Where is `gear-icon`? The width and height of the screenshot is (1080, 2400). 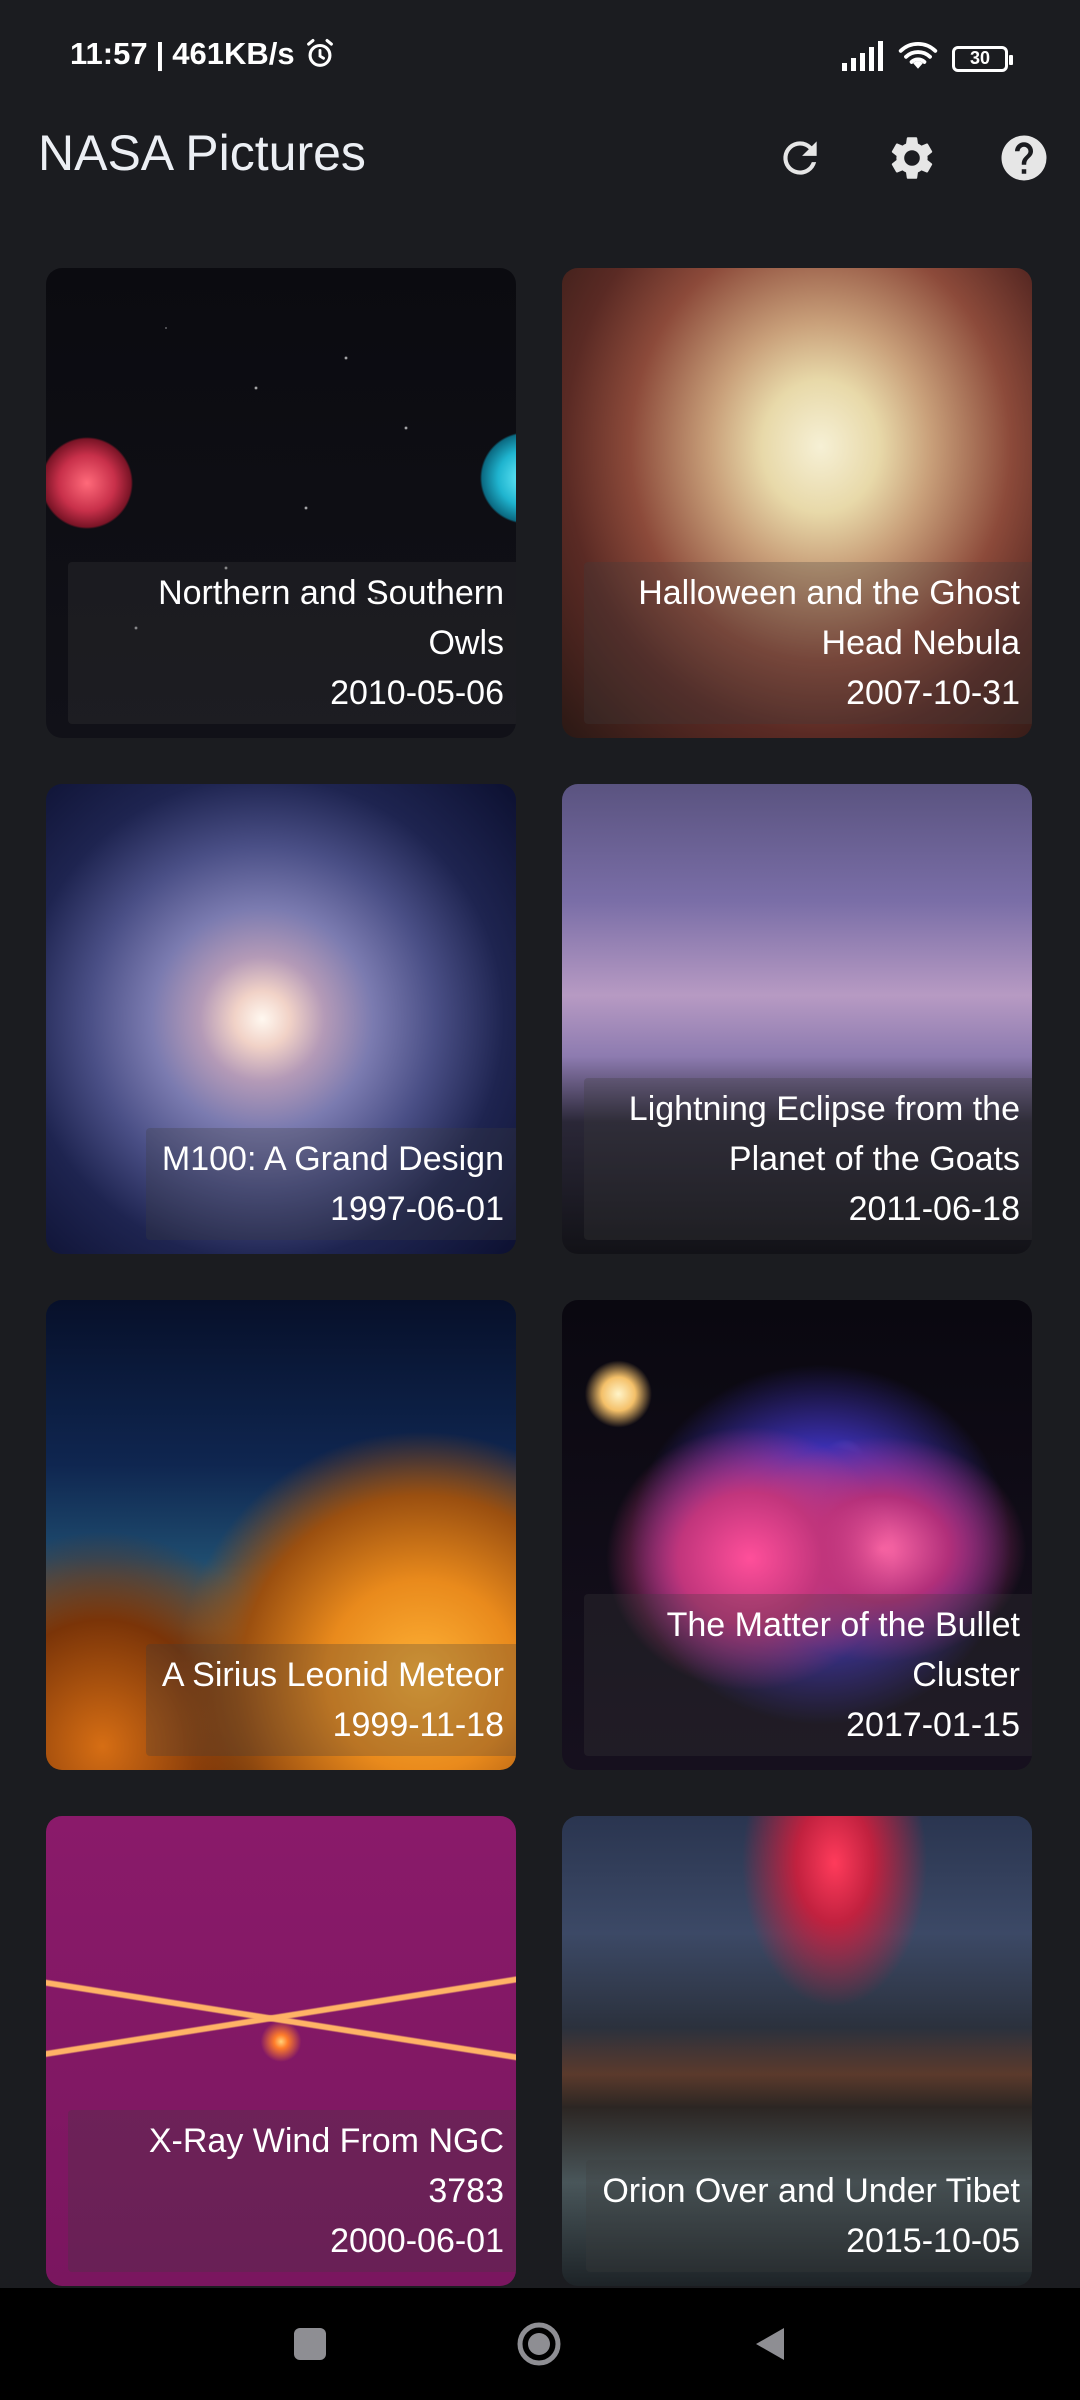
gear-icon is located at coordinates (912, 158).